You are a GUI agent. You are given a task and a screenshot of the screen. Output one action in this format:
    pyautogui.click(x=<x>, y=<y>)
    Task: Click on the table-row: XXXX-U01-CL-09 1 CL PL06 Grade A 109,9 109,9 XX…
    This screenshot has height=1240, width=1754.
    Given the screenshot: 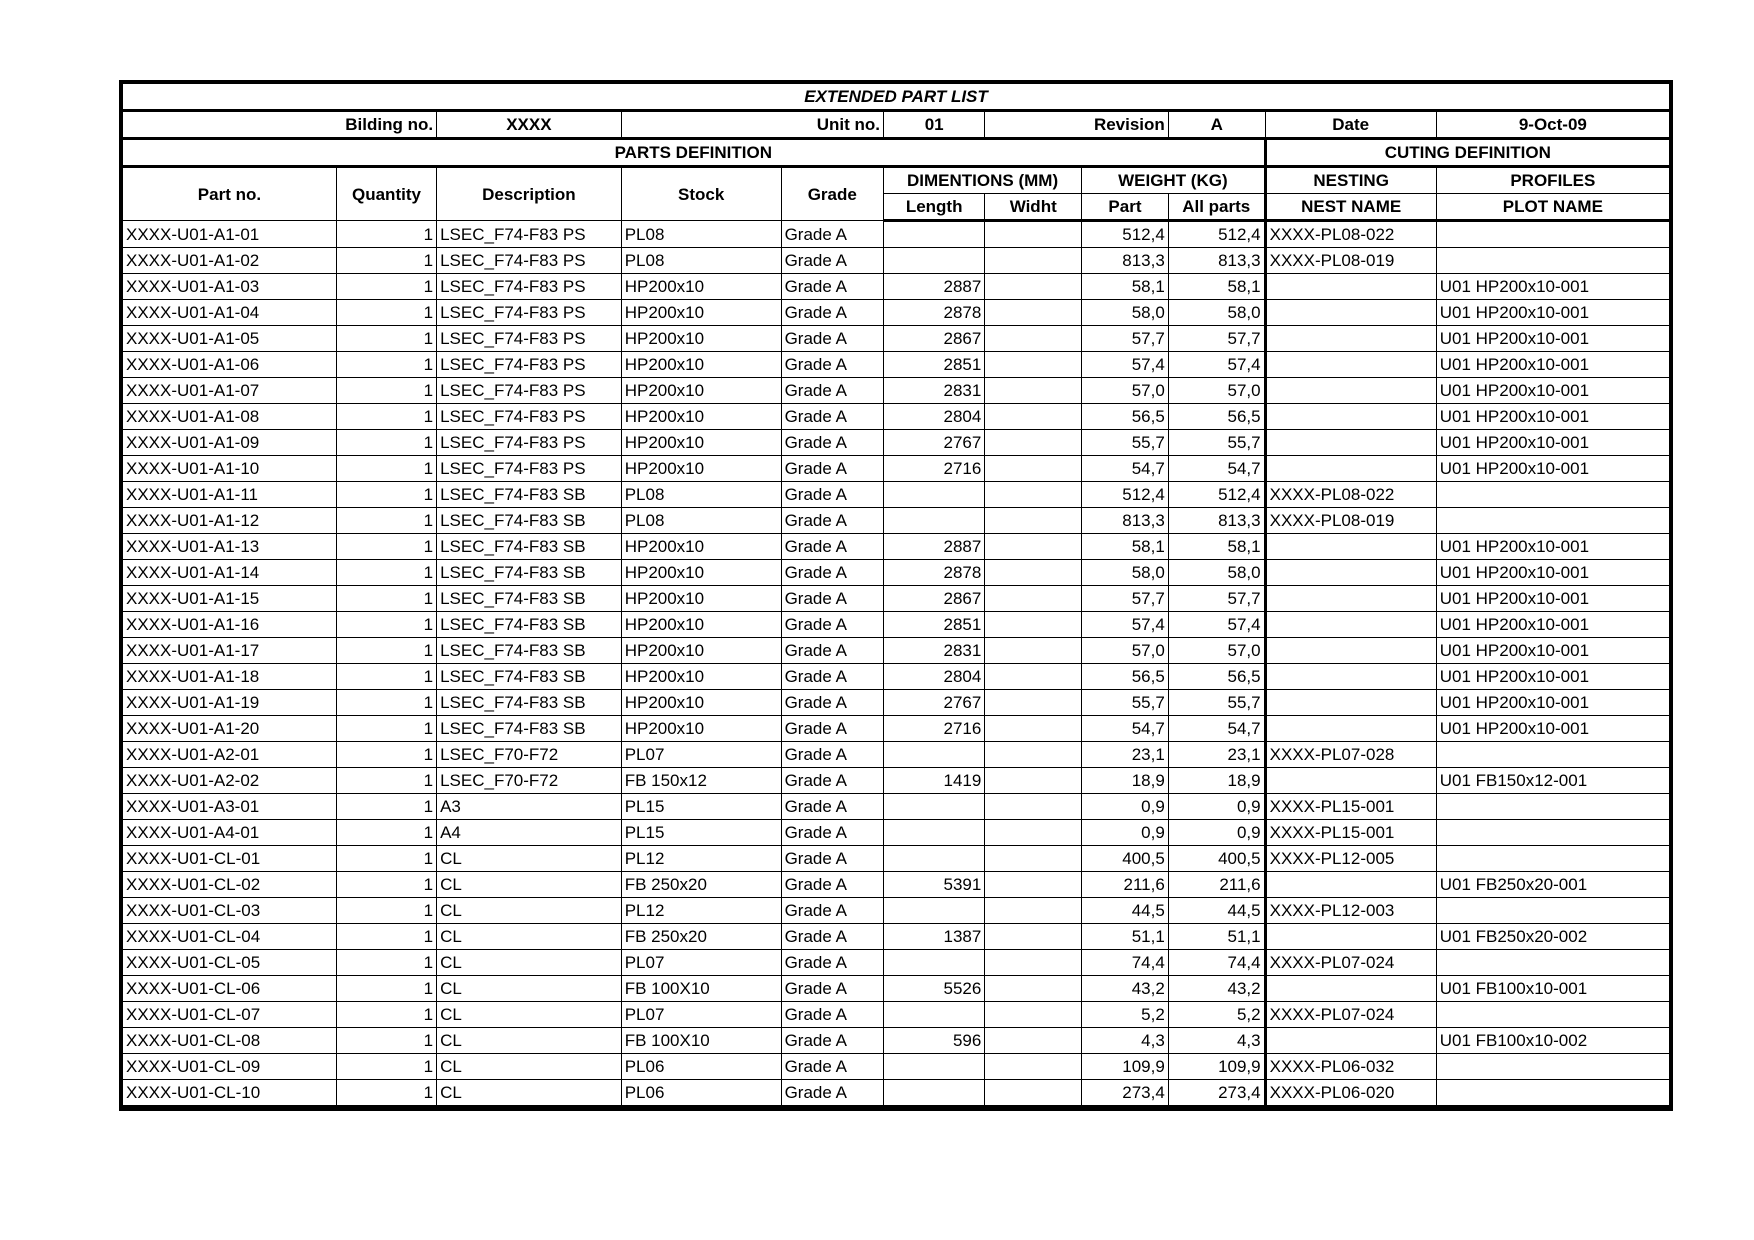 What is the action you would take?
    pyautogui.click(x=896, y=1066)
    